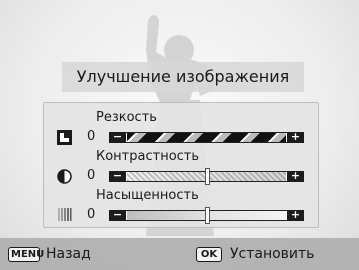  I want to click on contrast-slider: − +, so click(206, 176).